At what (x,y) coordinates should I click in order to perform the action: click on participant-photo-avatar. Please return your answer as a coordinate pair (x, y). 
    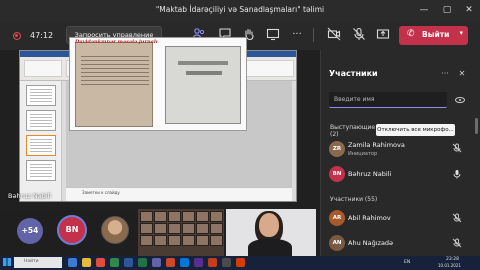
    Looking at the image, I should click on (115, 230).